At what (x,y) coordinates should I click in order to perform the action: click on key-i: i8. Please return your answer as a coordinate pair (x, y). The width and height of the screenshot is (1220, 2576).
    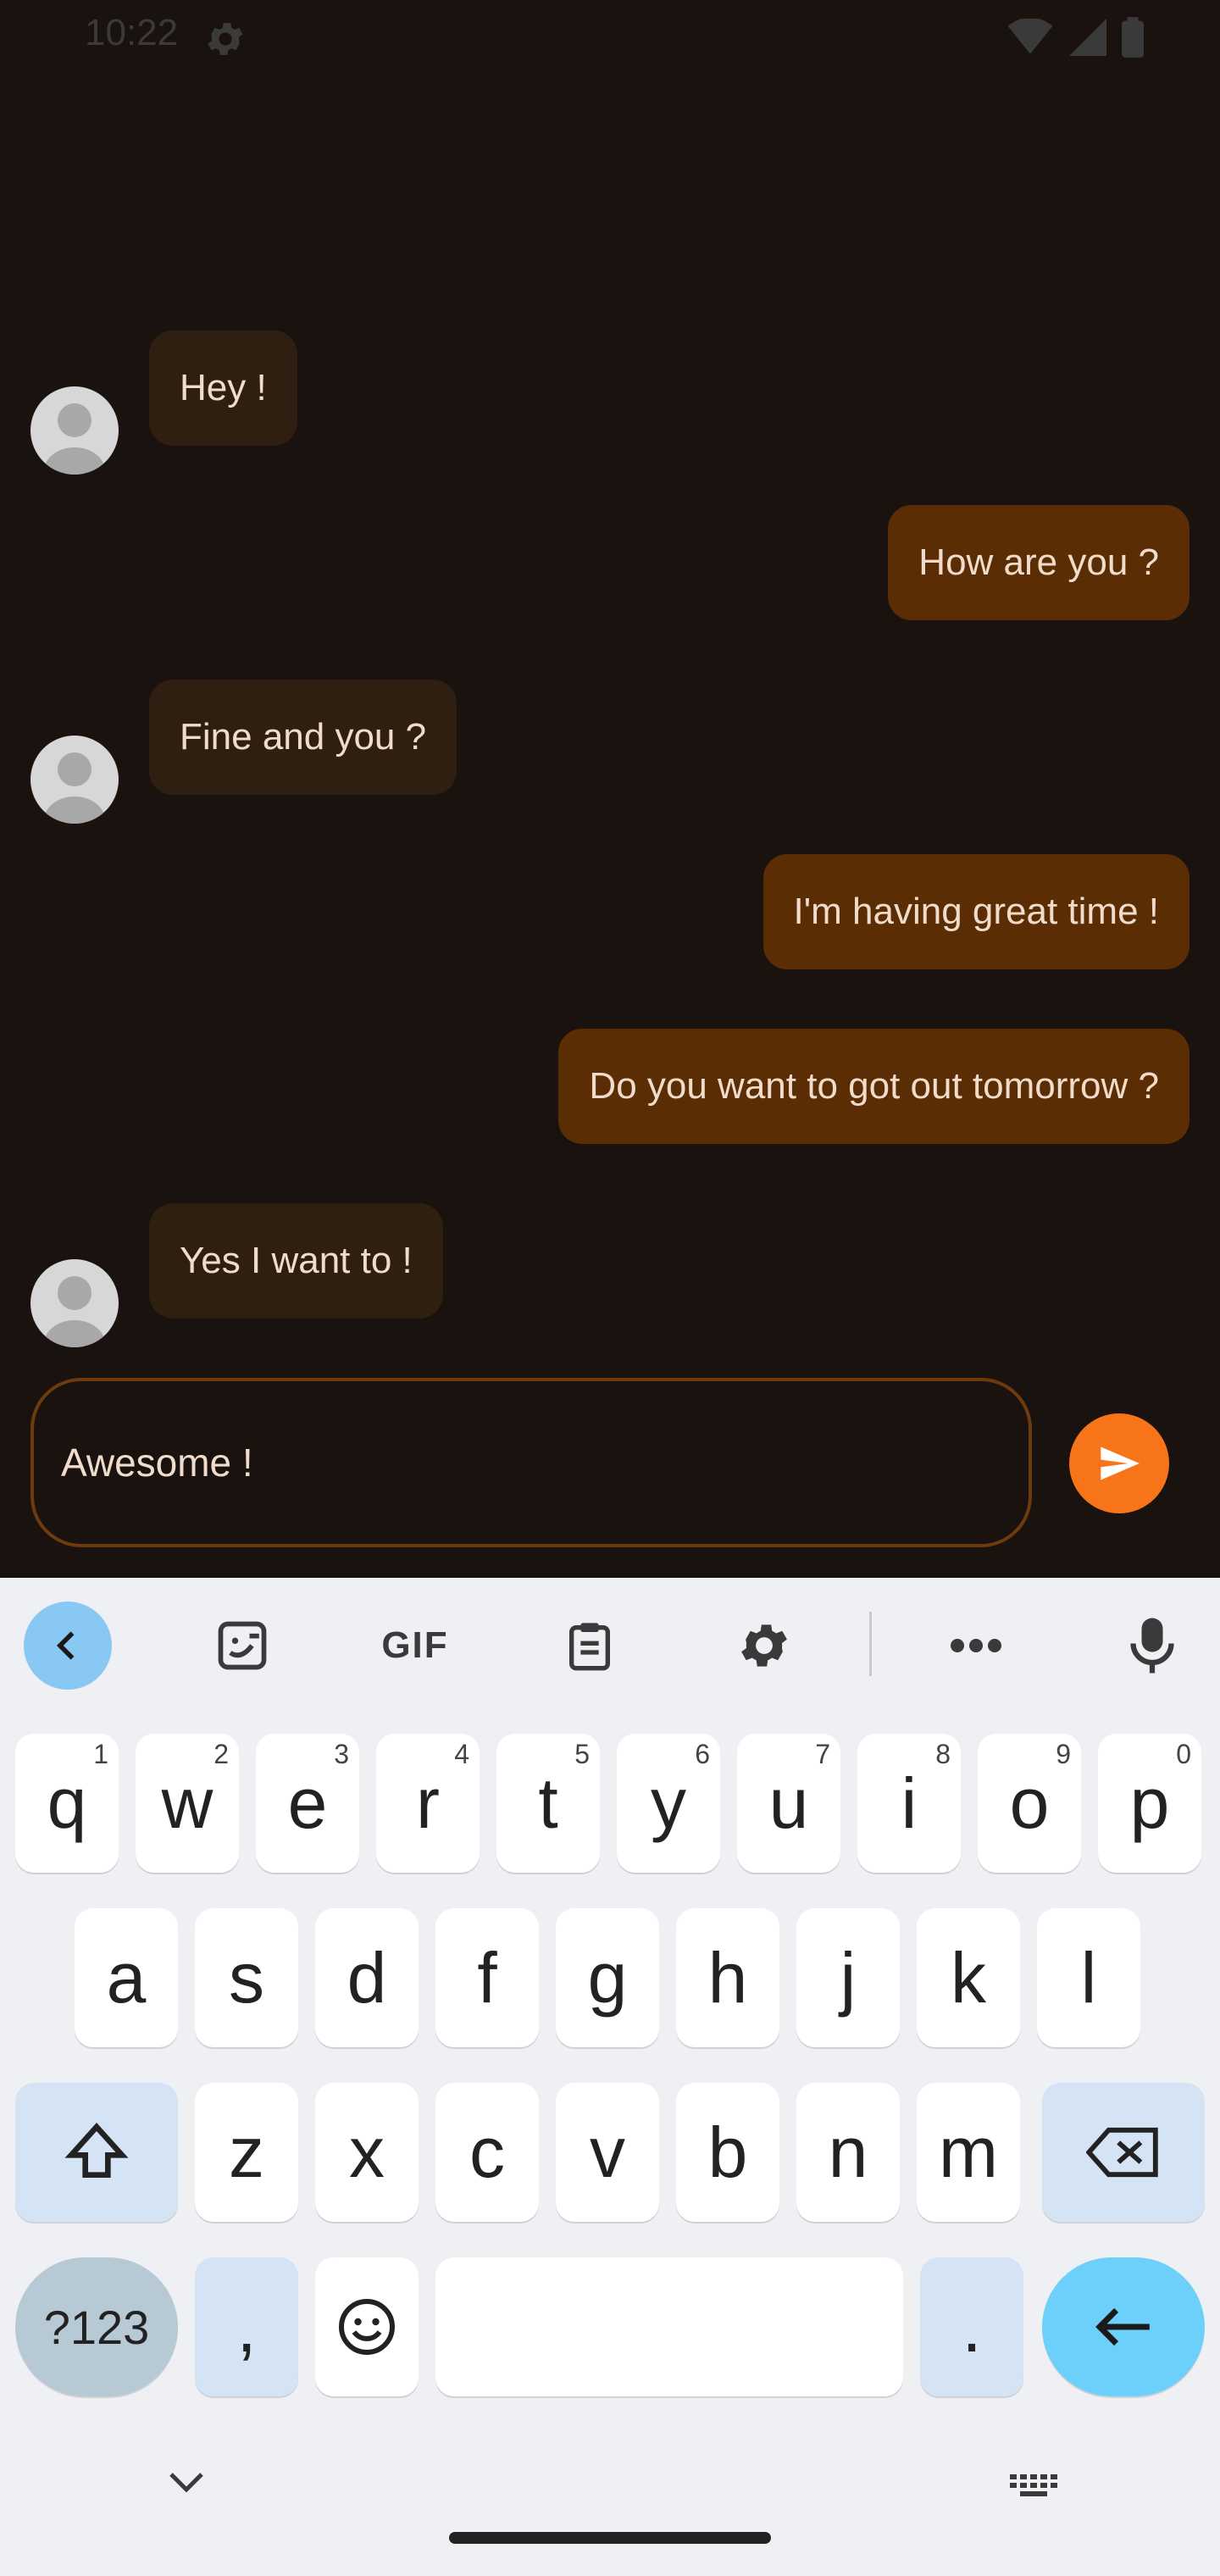
    Looking at the image, I should click on (909, 1803).